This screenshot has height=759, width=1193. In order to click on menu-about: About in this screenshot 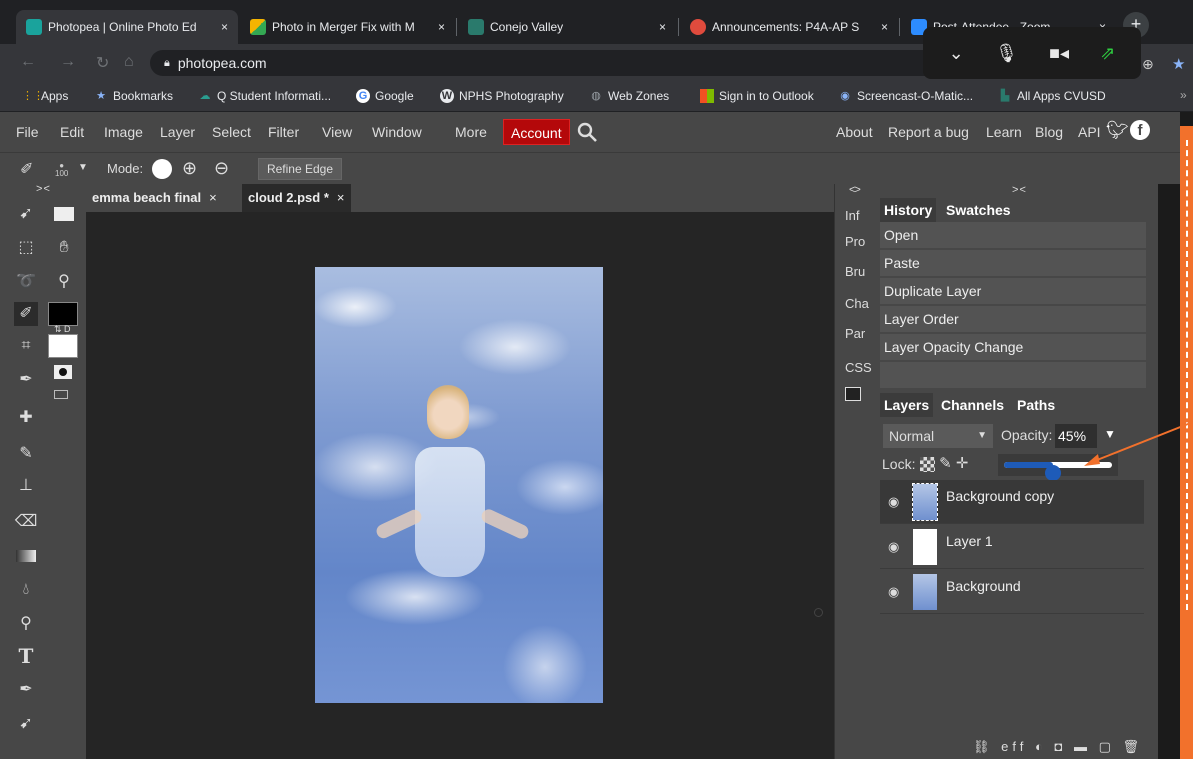, I will do `click(854, 132)`.